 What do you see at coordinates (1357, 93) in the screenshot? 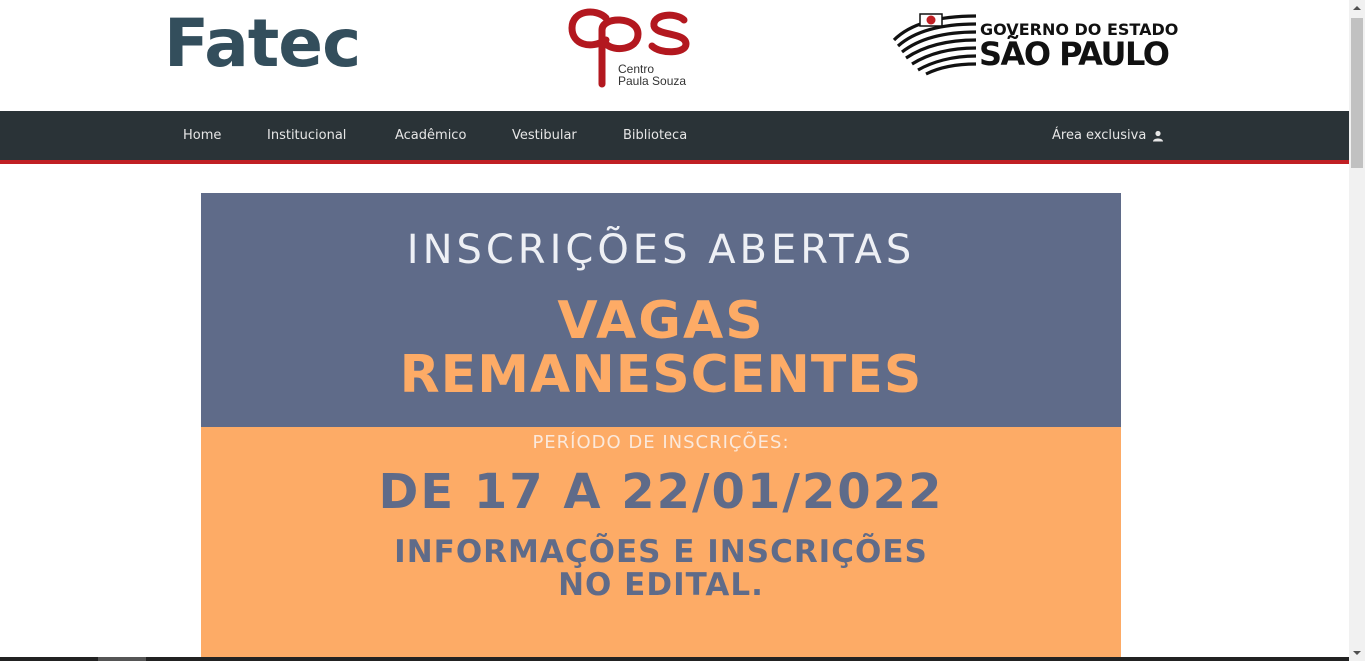
I see `scrollbar-thumb` at bounding box center [1357, 93].